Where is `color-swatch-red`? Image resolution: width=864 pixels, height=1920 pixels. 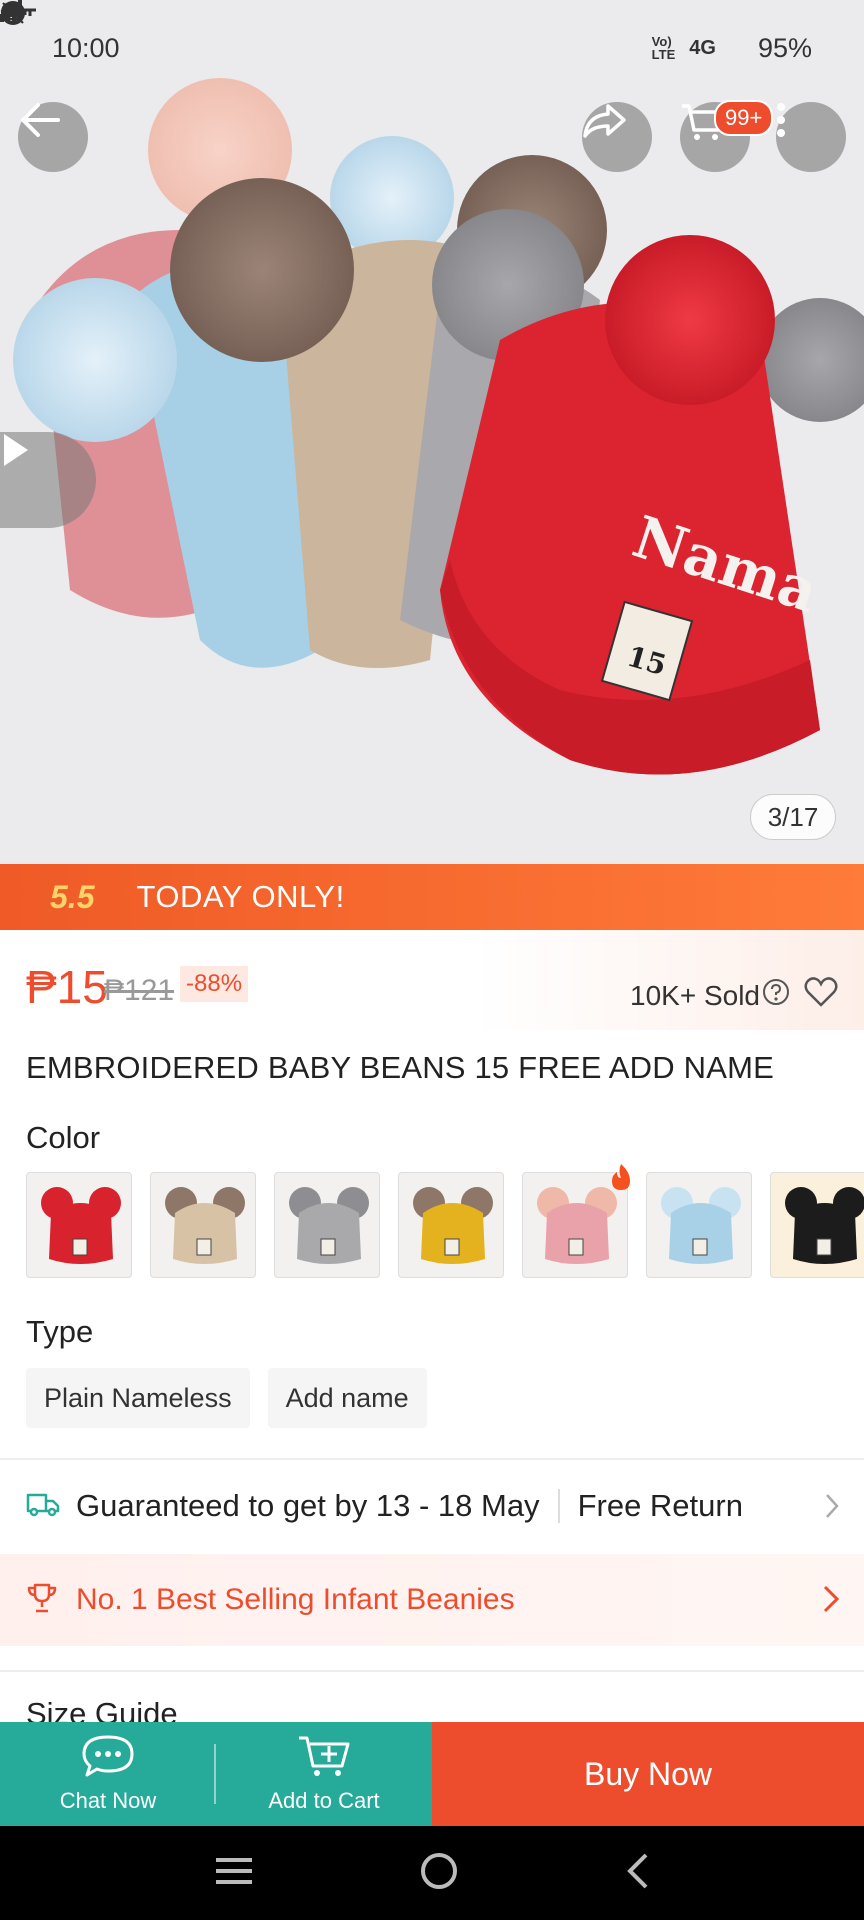
color-swatch-red is located at coordinates (79, 1225).